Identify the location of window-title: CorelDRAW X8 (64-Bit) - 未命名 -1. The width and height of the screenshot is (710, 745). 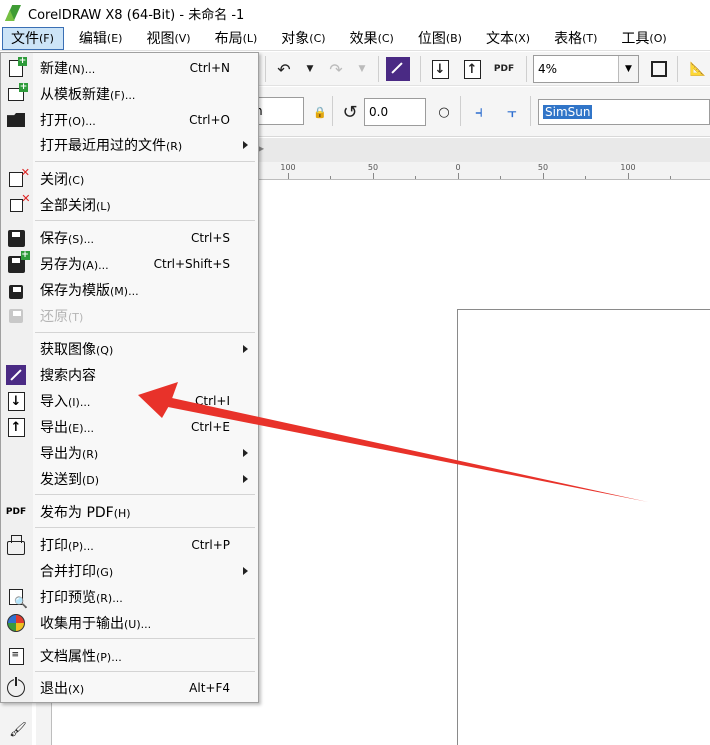
(136, 15).